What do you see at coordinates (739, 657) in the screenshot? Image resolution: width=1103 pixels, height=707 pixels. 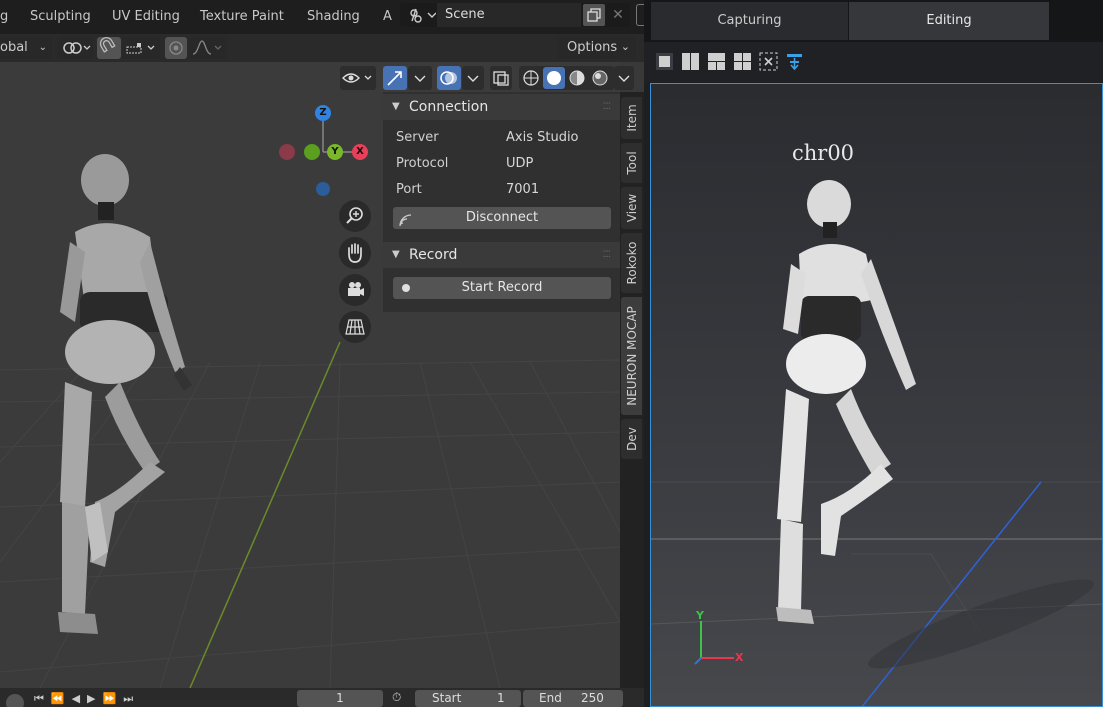 I see `axis-x-label: X` at bounding box center [739, 657].